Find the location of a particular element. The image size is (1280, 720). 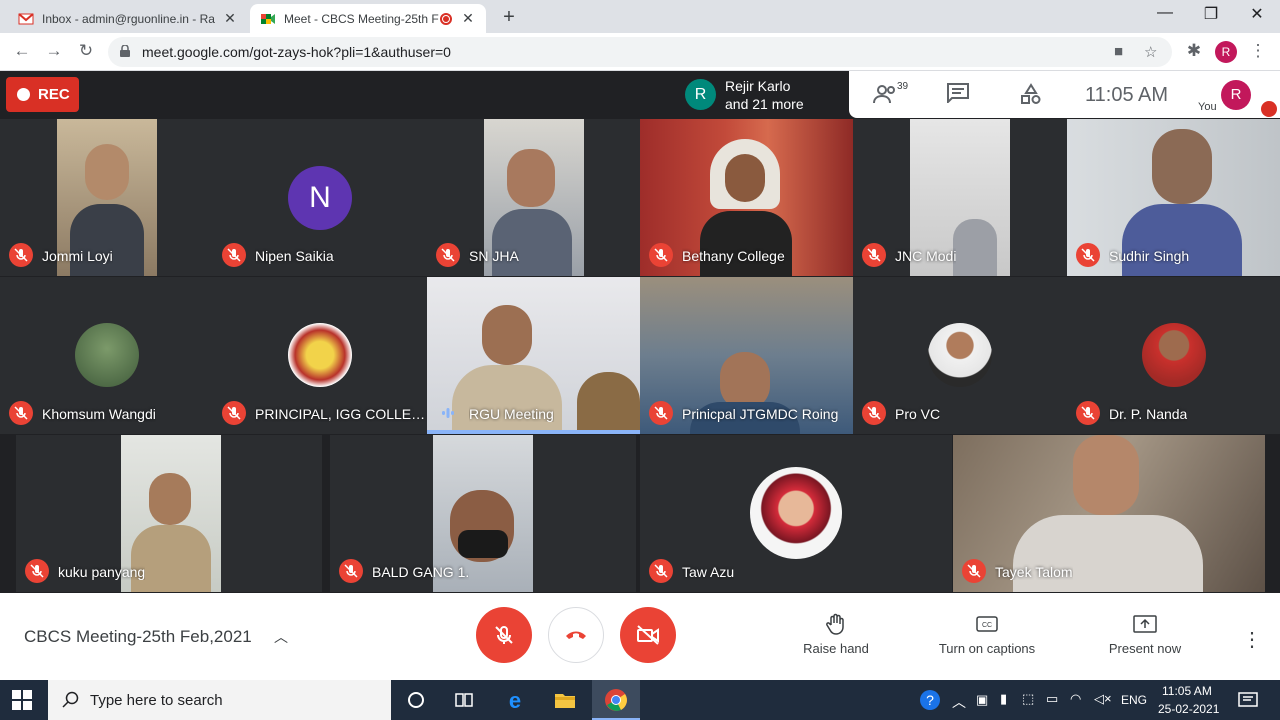

taskbar-time: 11:05 AM is located at coordinates (1187, 691).